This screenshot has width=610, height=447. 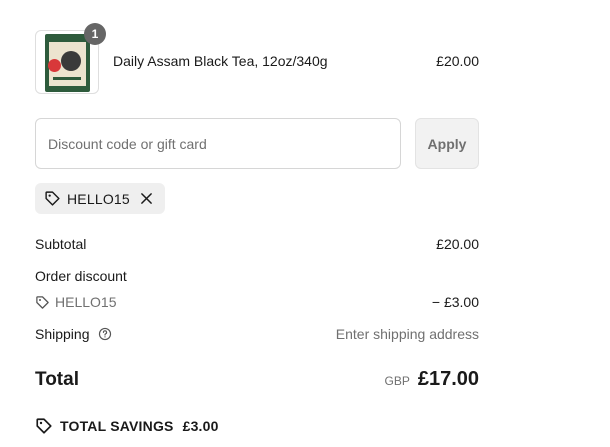 I want to click on subtotal-value: £20.00, so click(x=457, y=244).